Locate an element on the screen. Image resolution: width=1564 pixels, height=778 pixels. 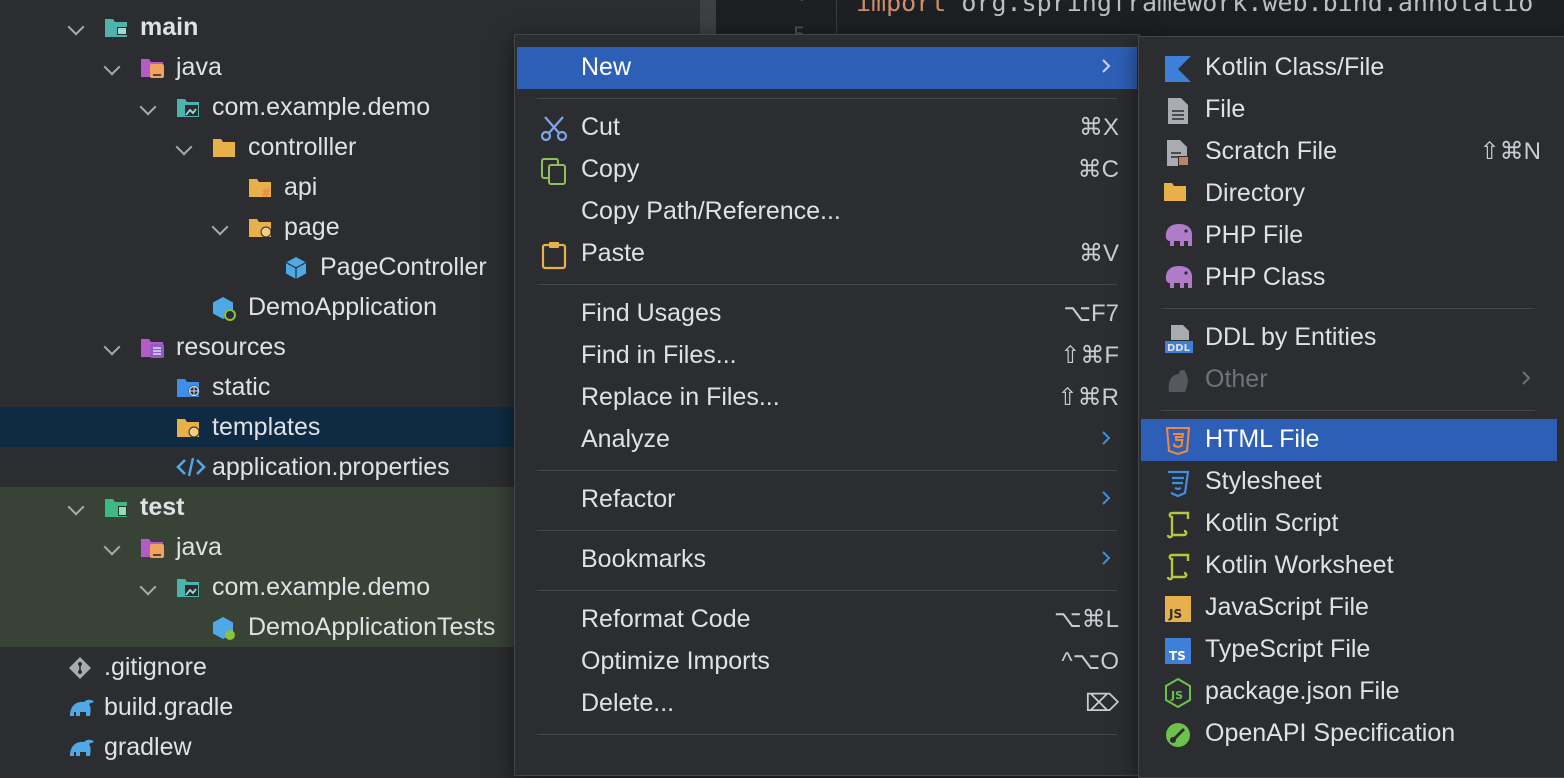
menu-item-label: OpenAPI Specification is located at coordinates (1330, 733).